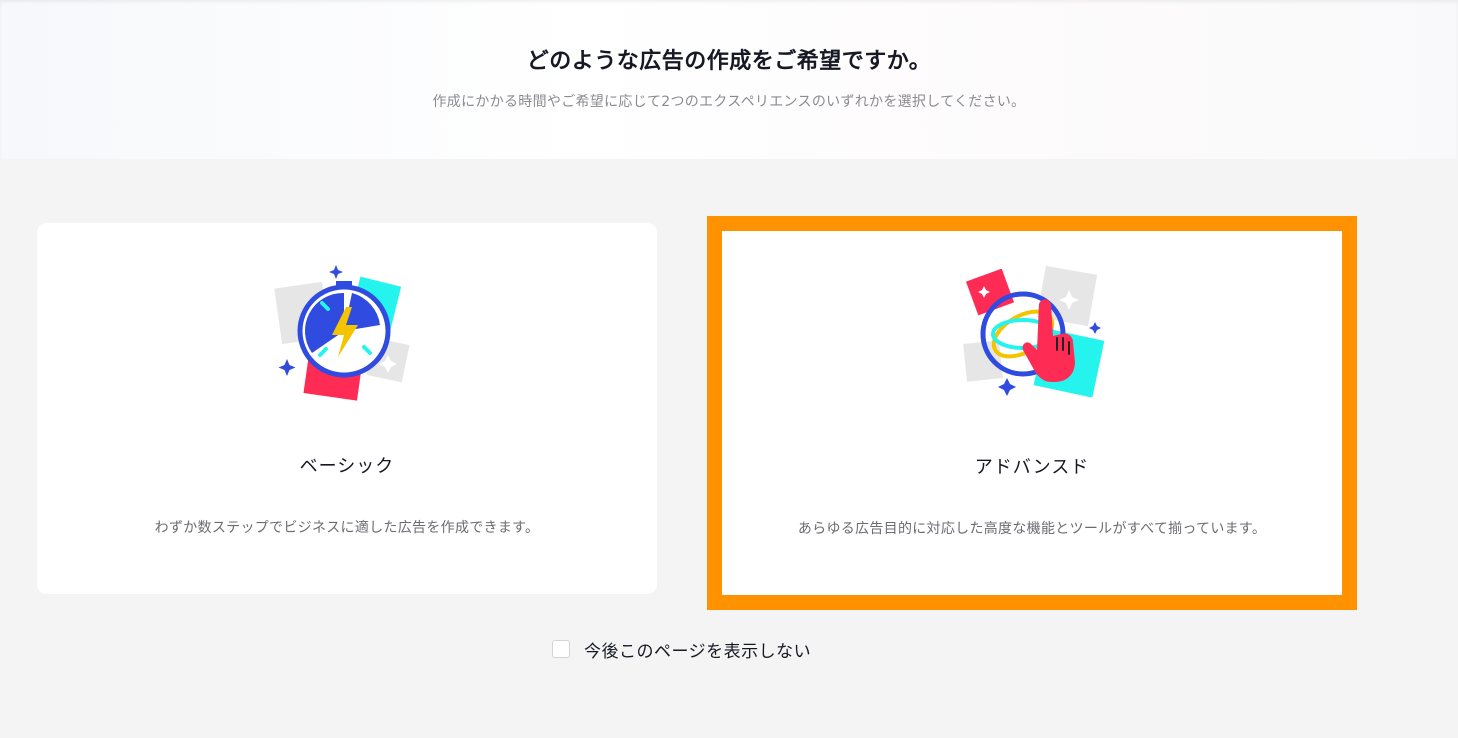 The image size is (1458, 738). Describe the element at coordinates (347, 466) in the screenshot. I see `option-title-basic: ベーシック` at that location.